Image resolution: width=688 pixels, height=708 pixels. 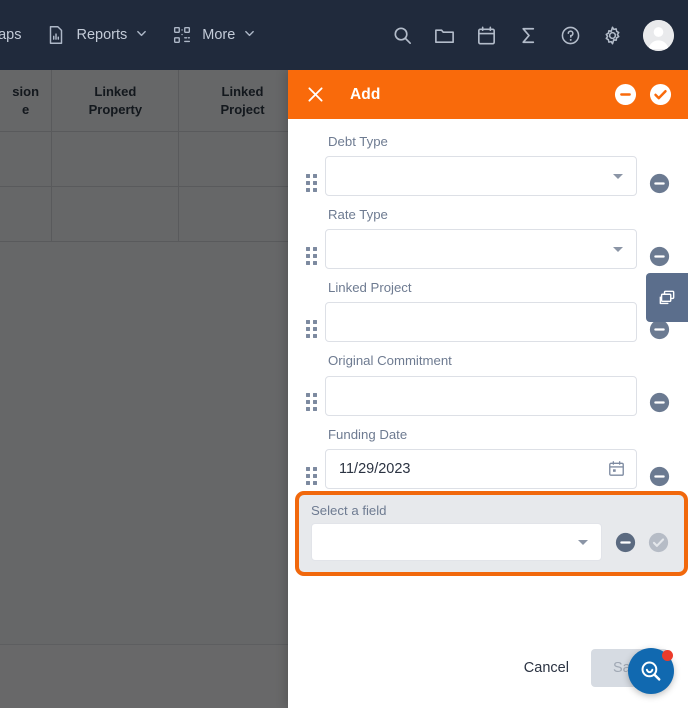 I want to click on report-chart-icon, so click(x=56, y=35).